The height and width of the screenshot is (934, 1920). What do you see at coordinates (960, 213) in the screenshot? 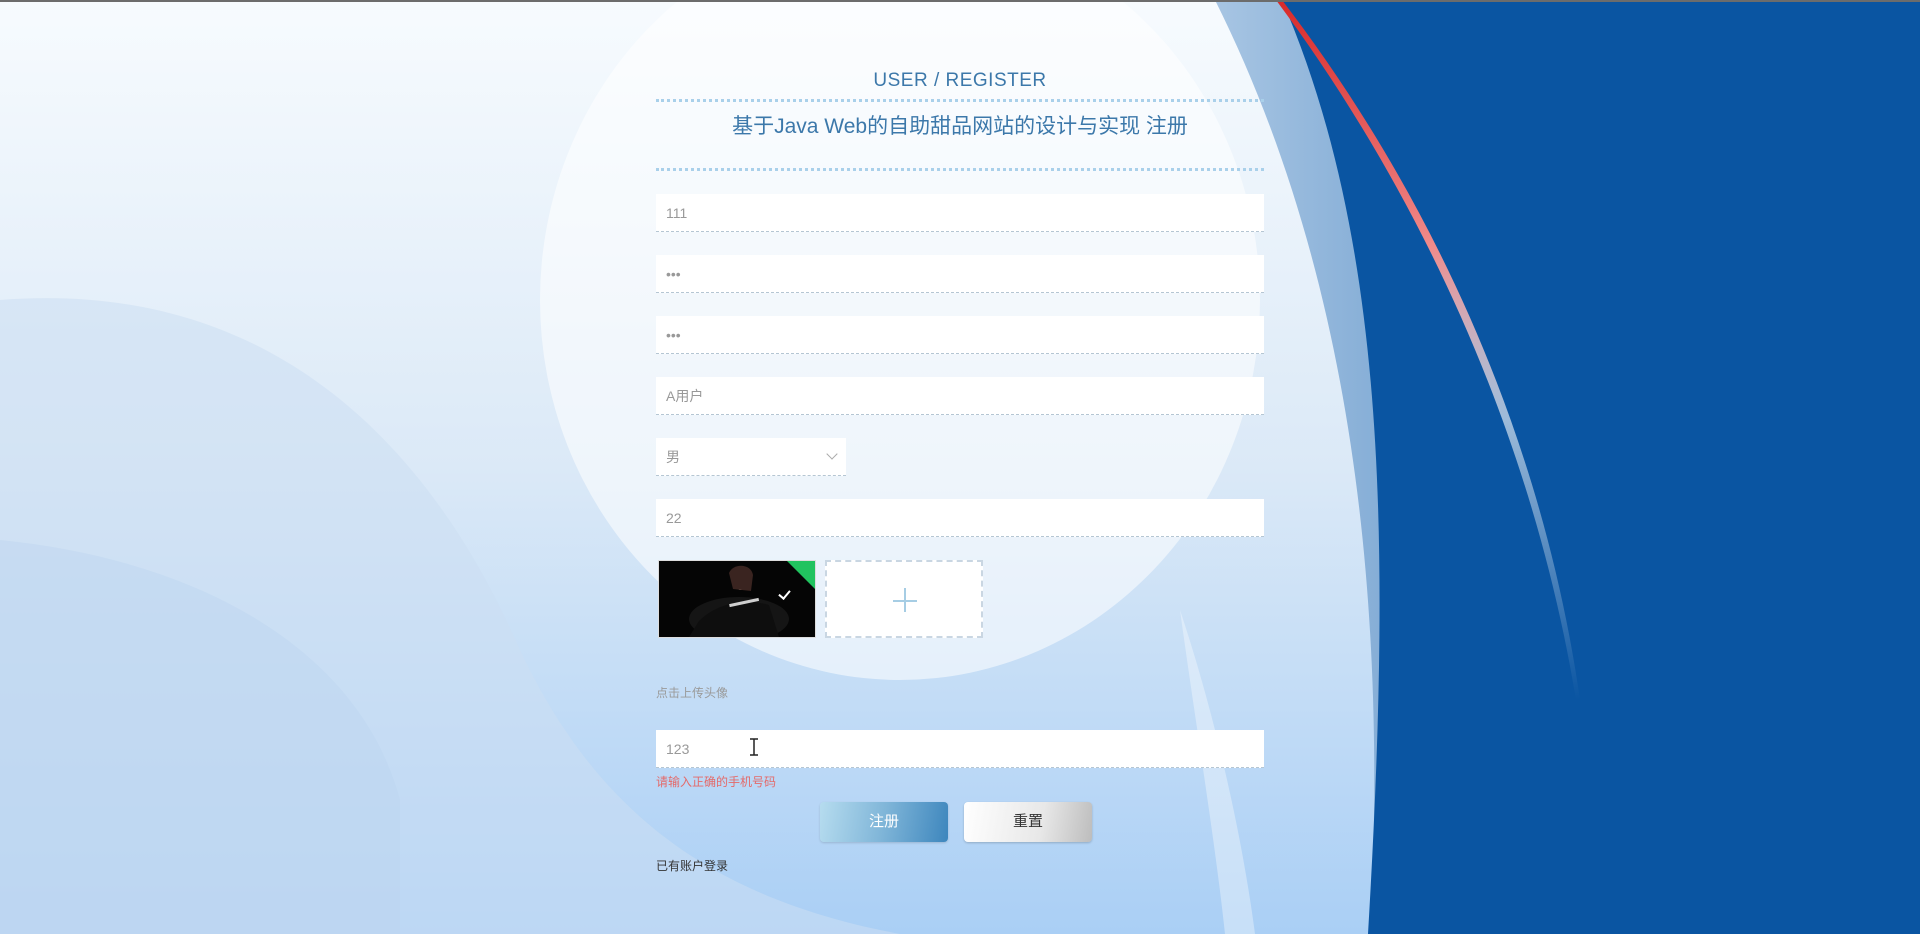
I see `account-input: 111` at bounding box center [960, 213].